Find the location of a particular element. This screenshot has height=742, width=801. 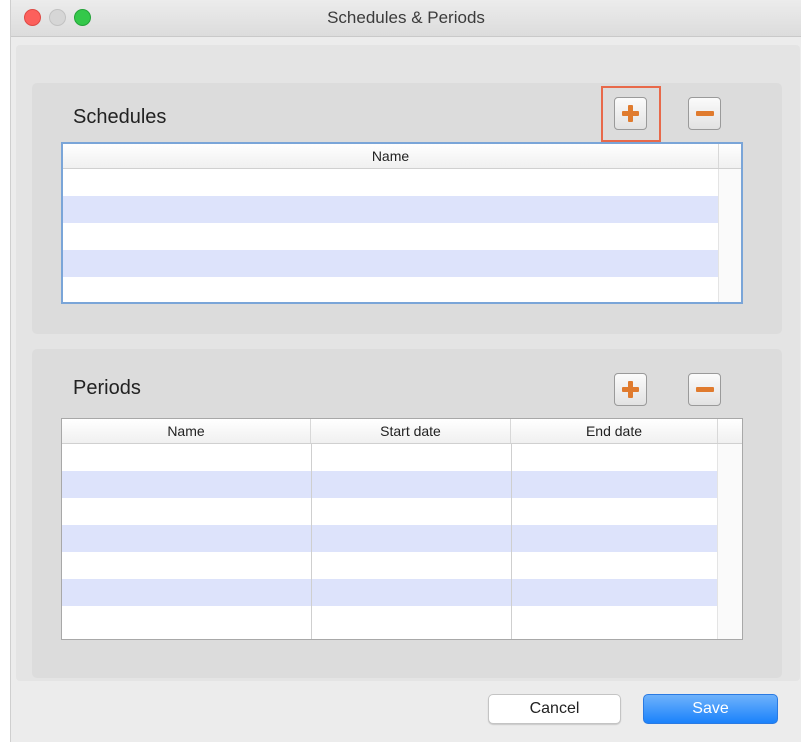

add-schedule-button is located at coordinates (630, 113).